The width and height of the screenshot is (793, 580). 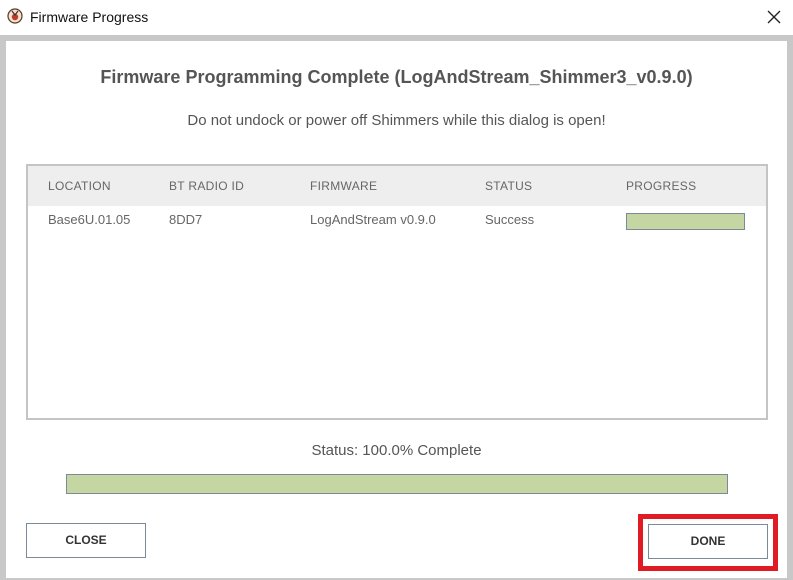 I want to click on row-progress-bar, so click(x=685, y=221).